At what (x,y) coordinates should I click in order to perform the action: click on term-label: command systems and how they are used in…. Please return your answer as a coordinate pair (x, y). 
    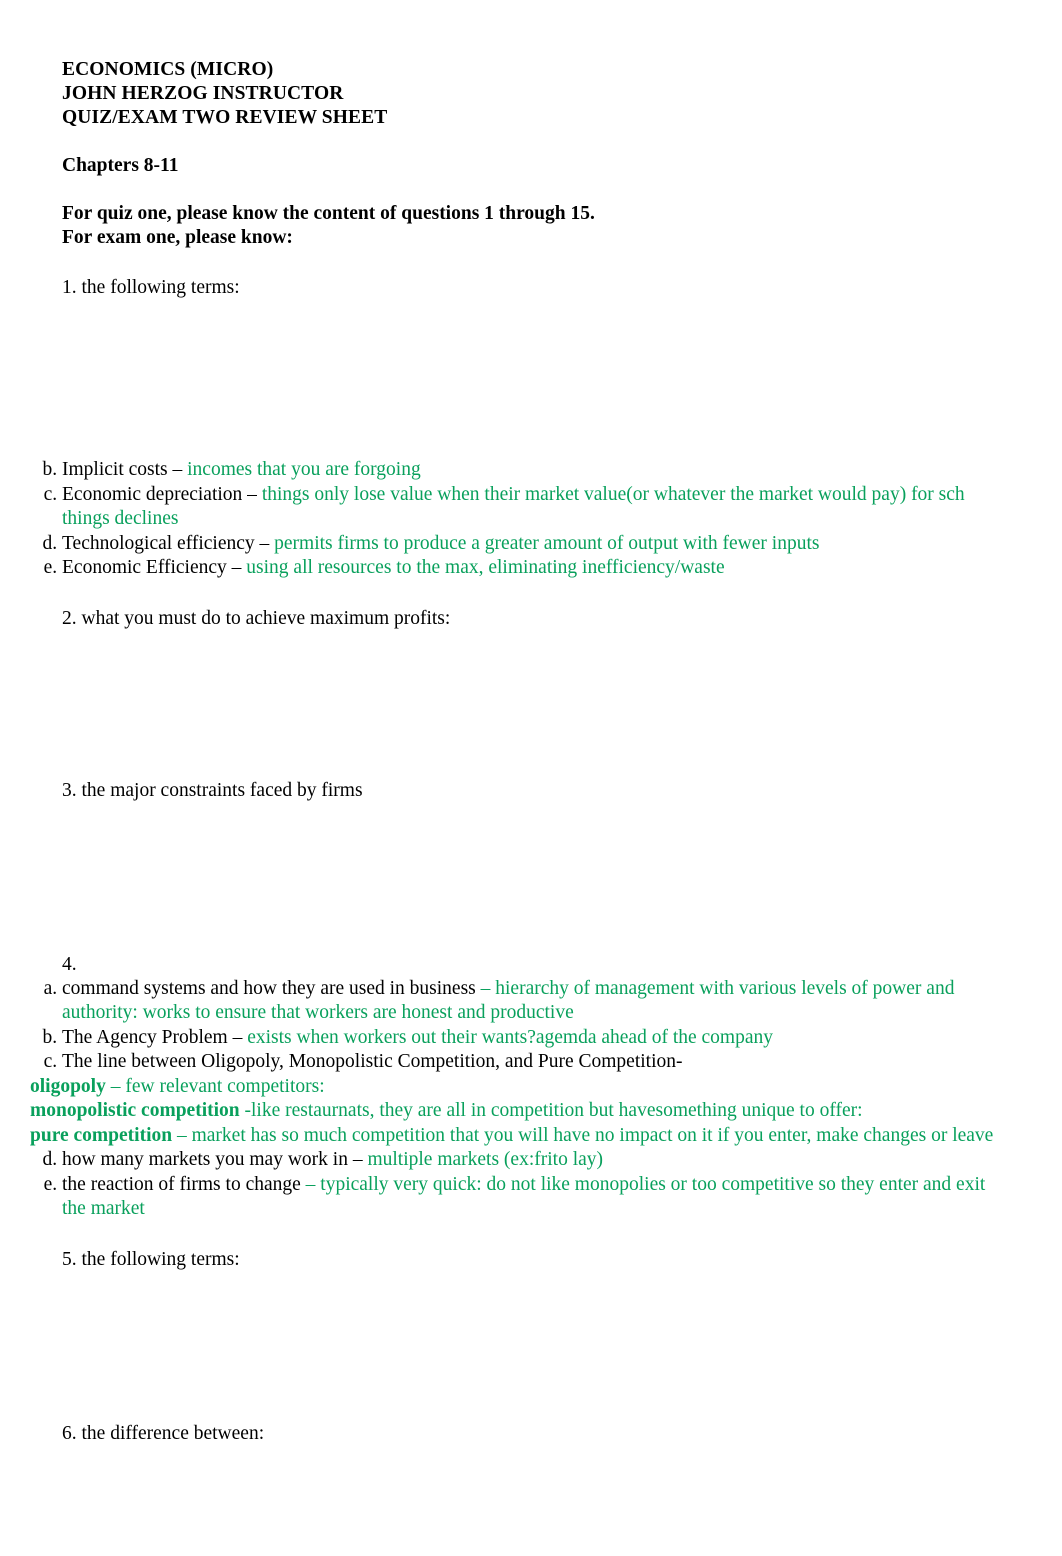
    Looking at the image, I should click on (271, 988).